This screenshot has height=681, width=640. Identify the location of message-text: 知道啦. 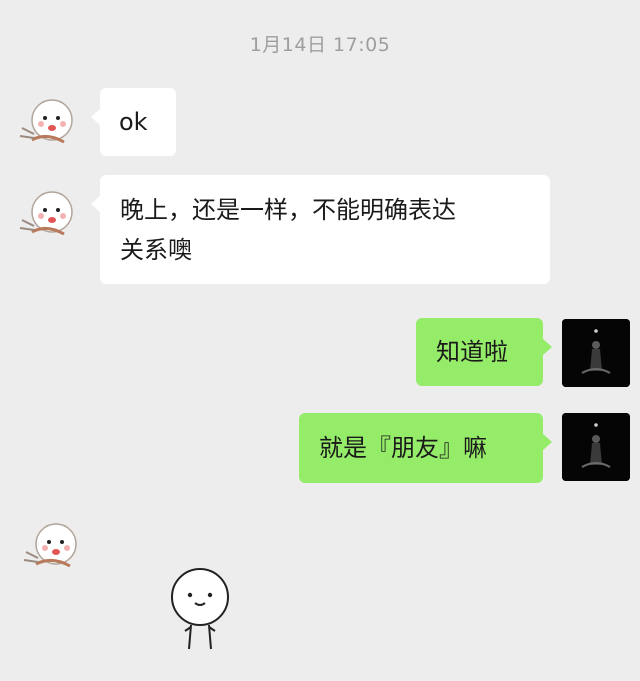
(472, 352).